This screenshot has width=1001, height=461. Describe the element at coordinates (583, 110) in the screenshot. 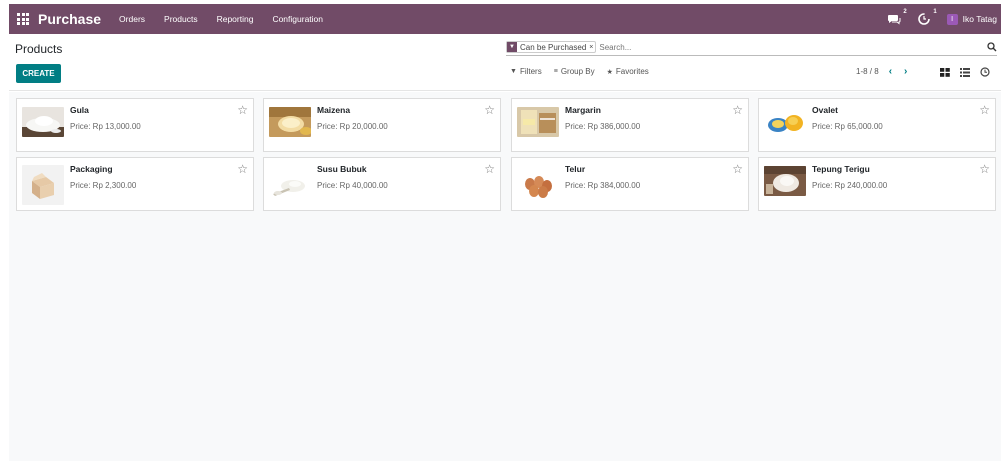

I see `product-name: Margarin` at that location.